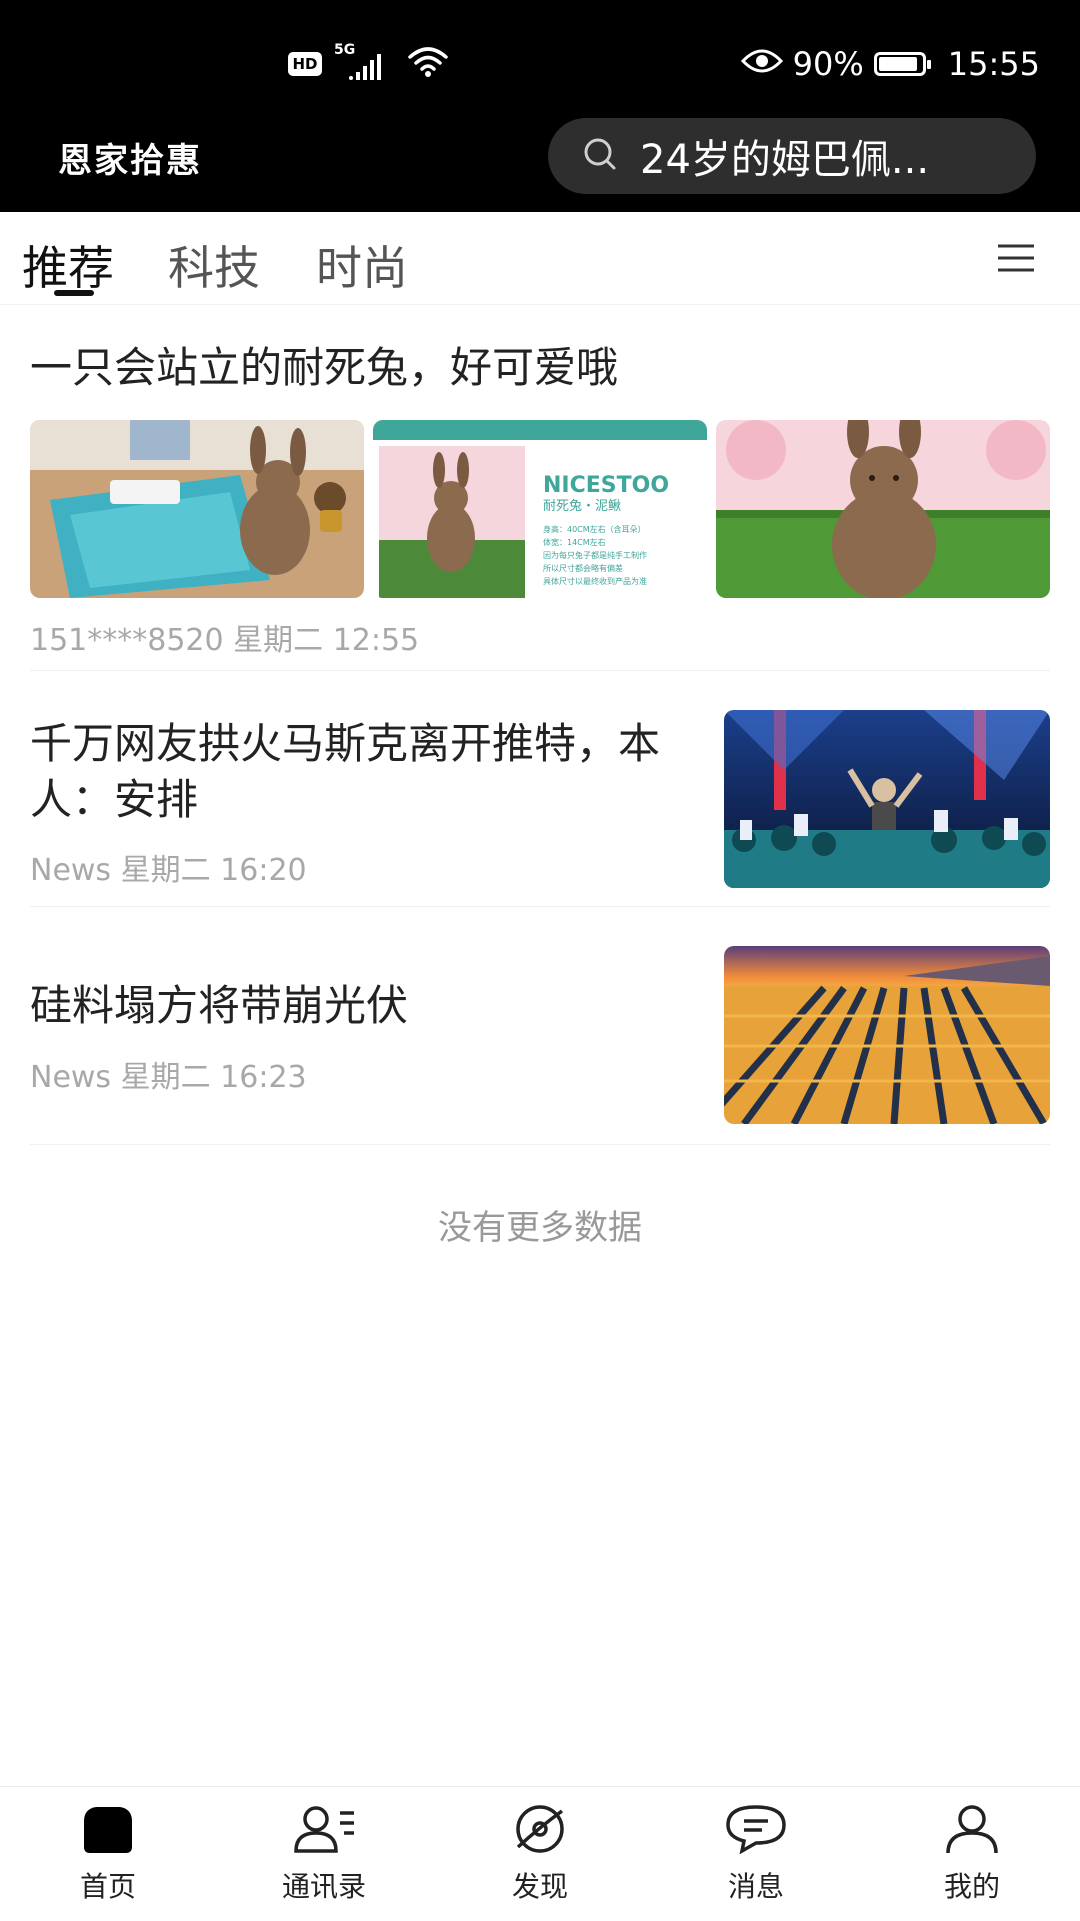 The image size is (1080, 1921). Describe the element at coordinates (897, 64) in the screenshot. I see `battery-fill` at that location.